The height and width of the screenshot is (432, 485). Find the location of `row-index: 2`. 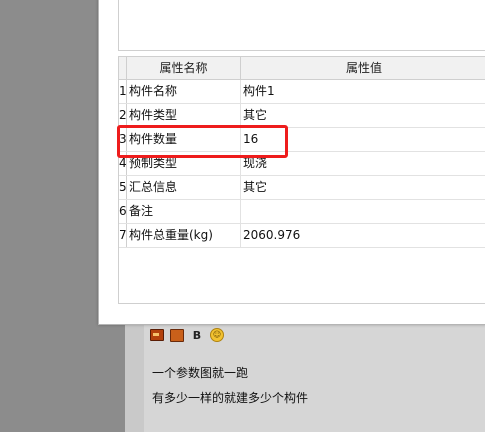

row-index: 2 is located at coordinates (123, 115).